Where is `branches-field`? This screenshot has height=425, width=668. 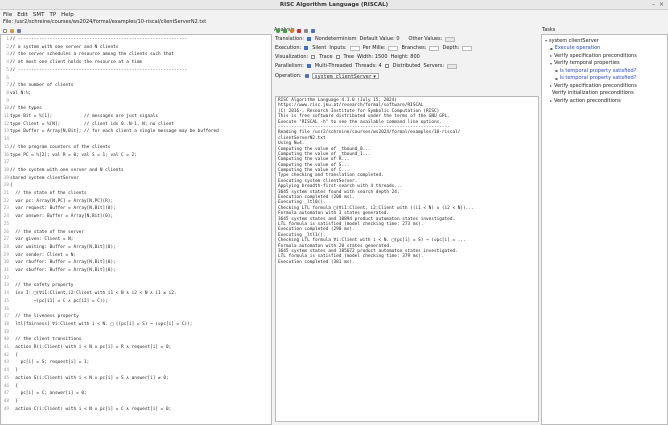
branches-field is located at coordinates (434, 48).